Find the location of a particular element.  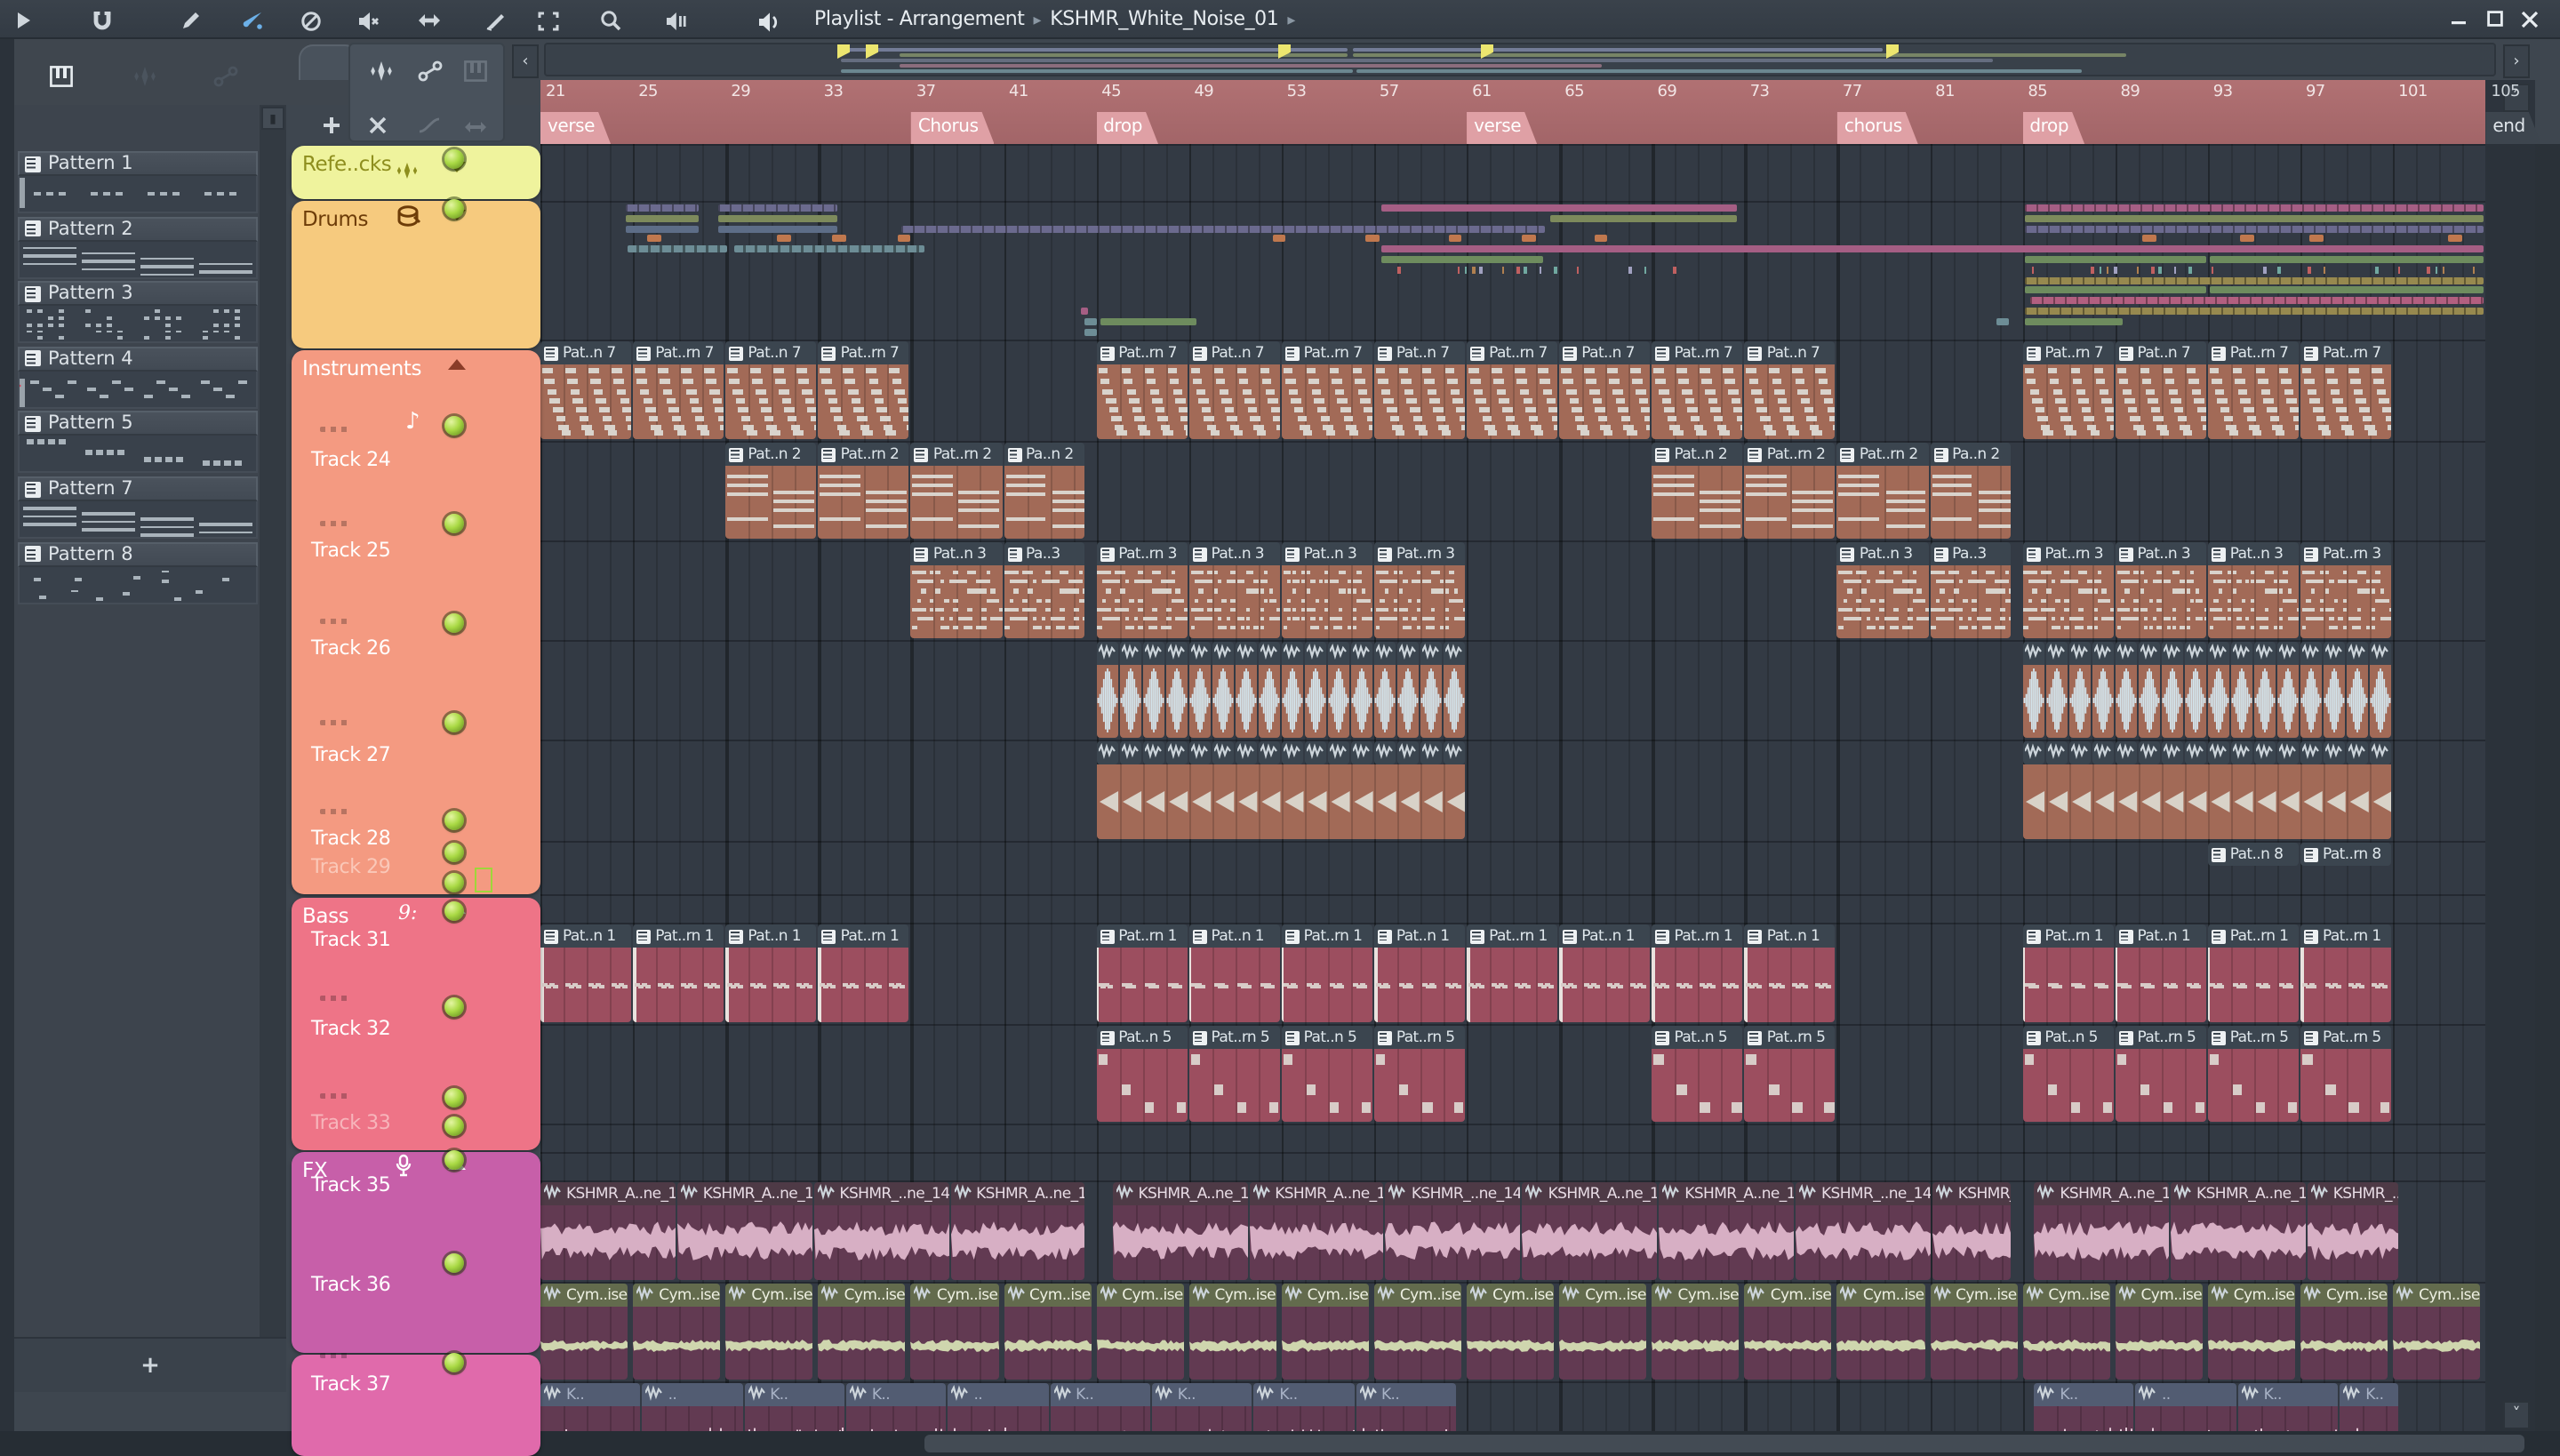

pattern-item: Pattern 8 is located at coordinates (138, 572).